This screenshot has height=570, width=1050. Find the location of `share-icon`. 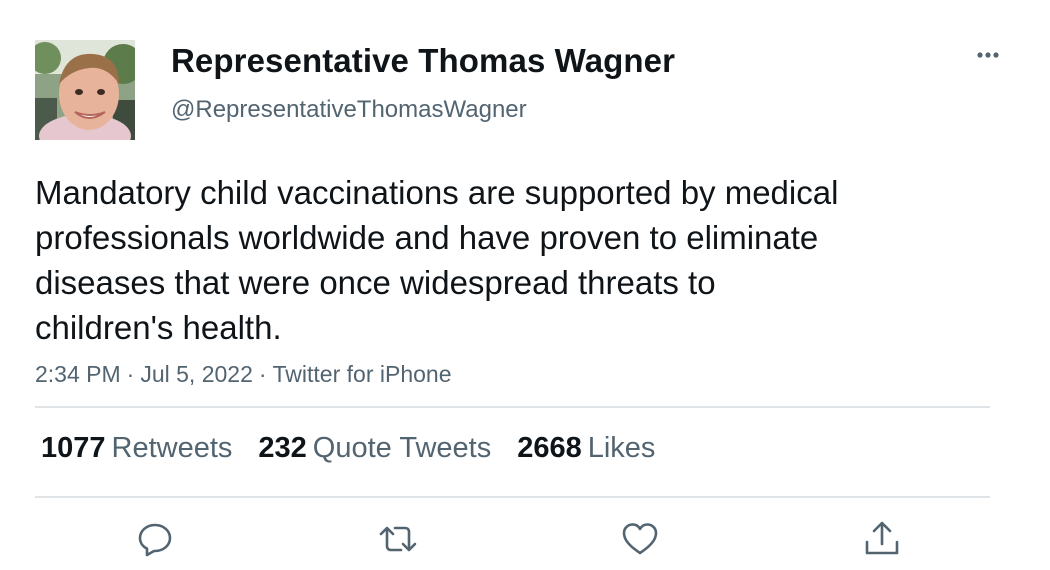

share-icon is located at coordinates (882, 538).